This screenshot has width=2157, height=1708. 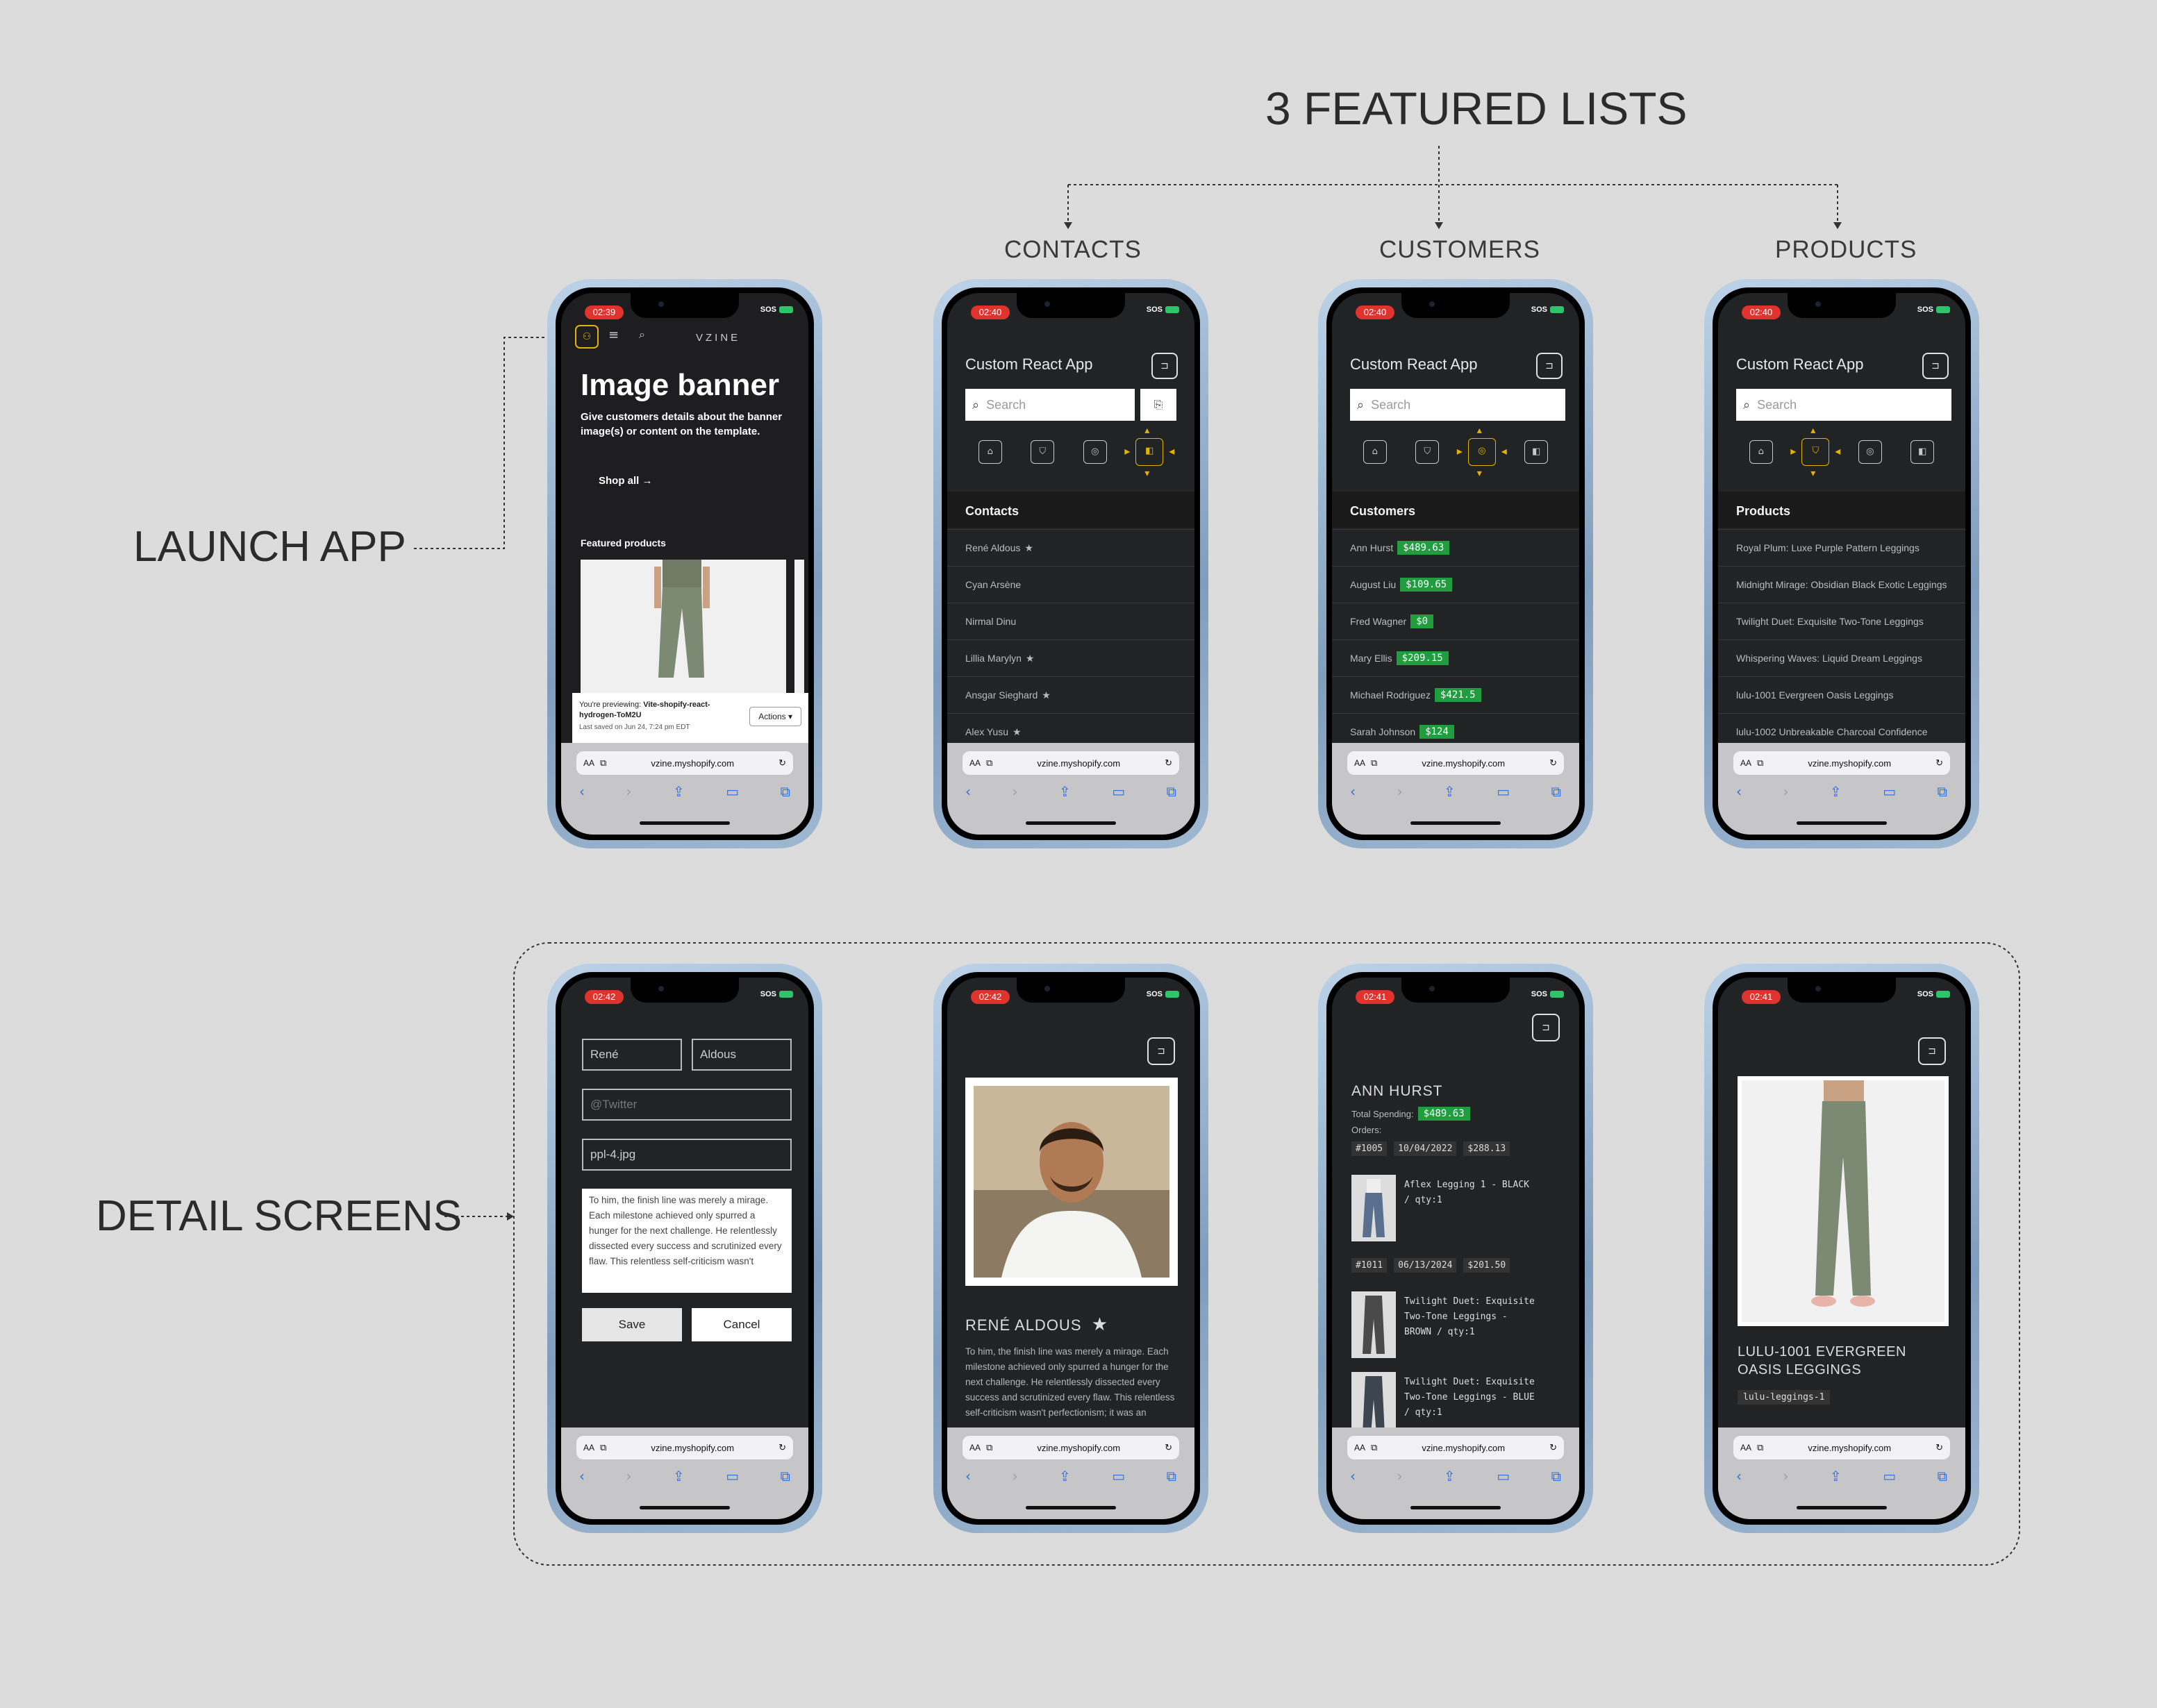 I want to click on last-name-field: Aldous, so click(x=742, y=1055).